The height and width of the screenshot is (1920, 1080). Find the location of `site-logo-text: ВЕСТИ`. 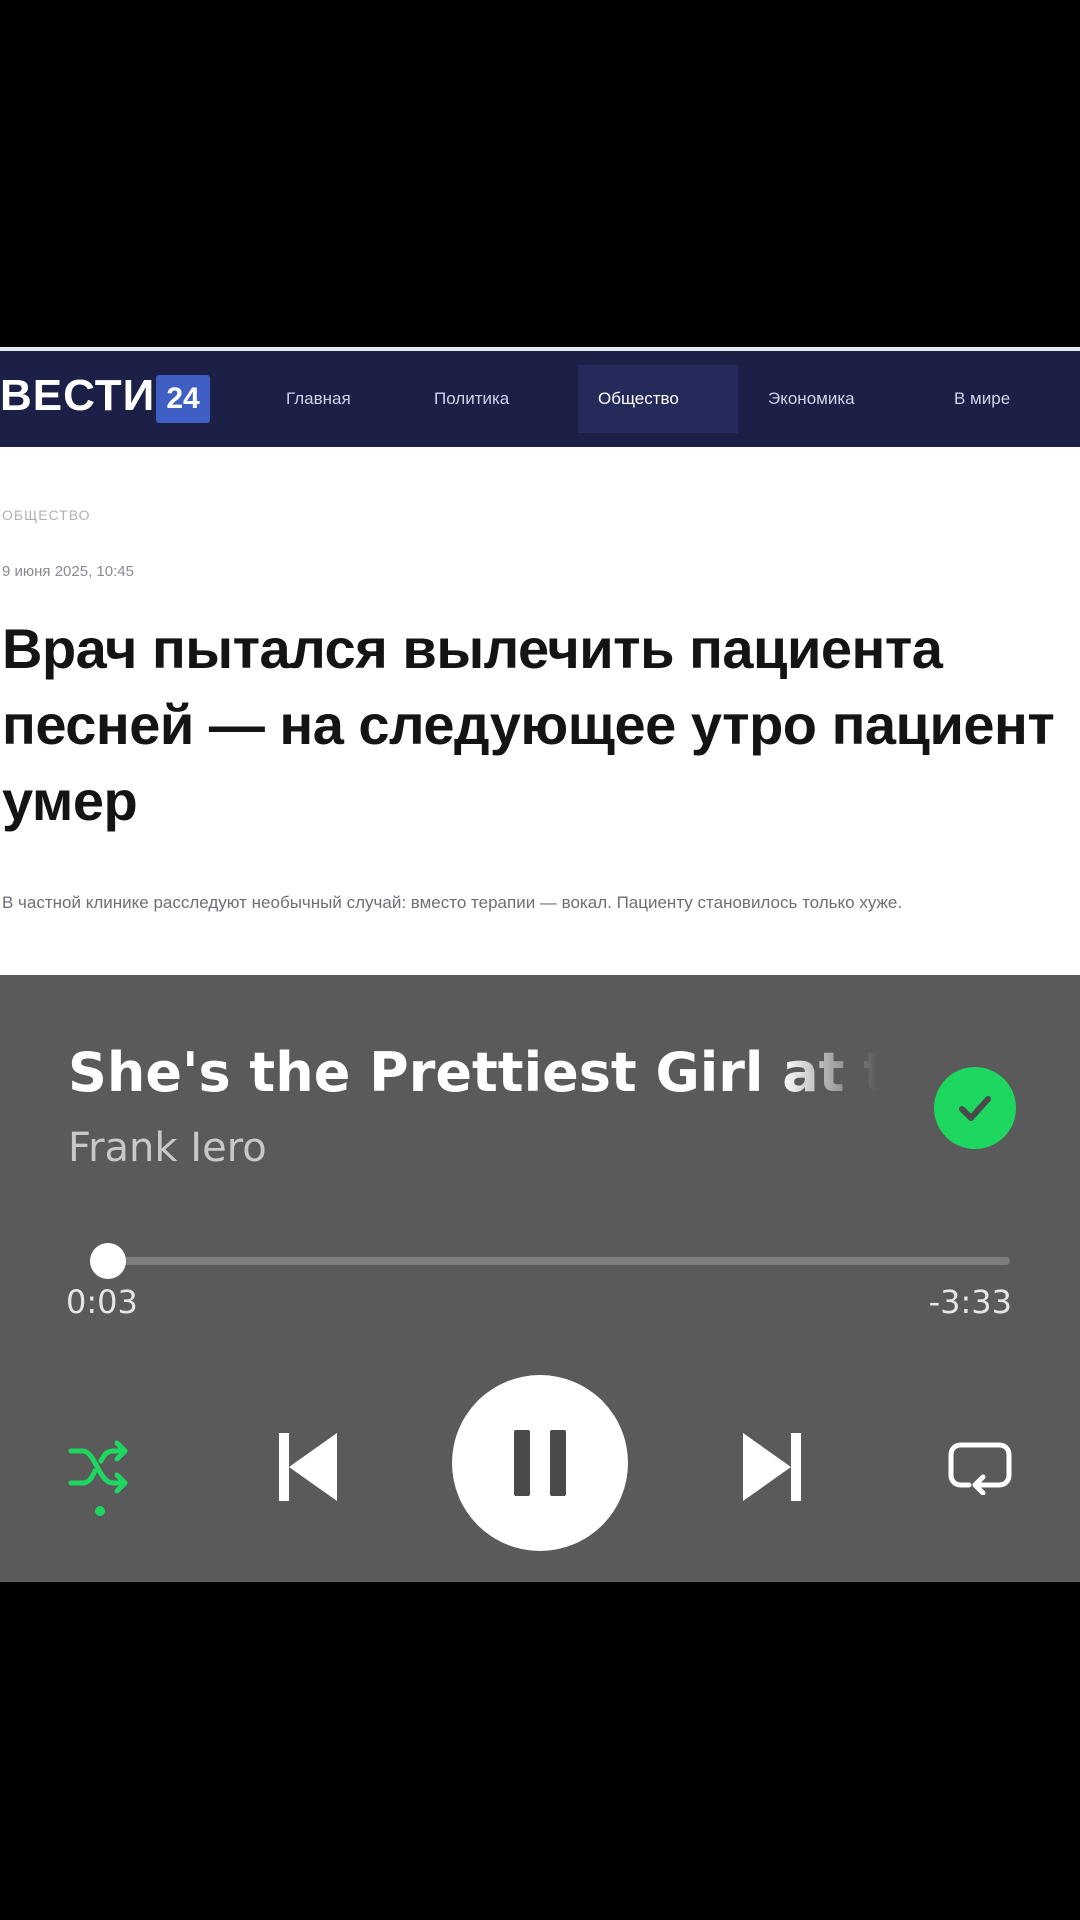

site-logo-text: ВЕСТИ is located at coordinates (77, 396).